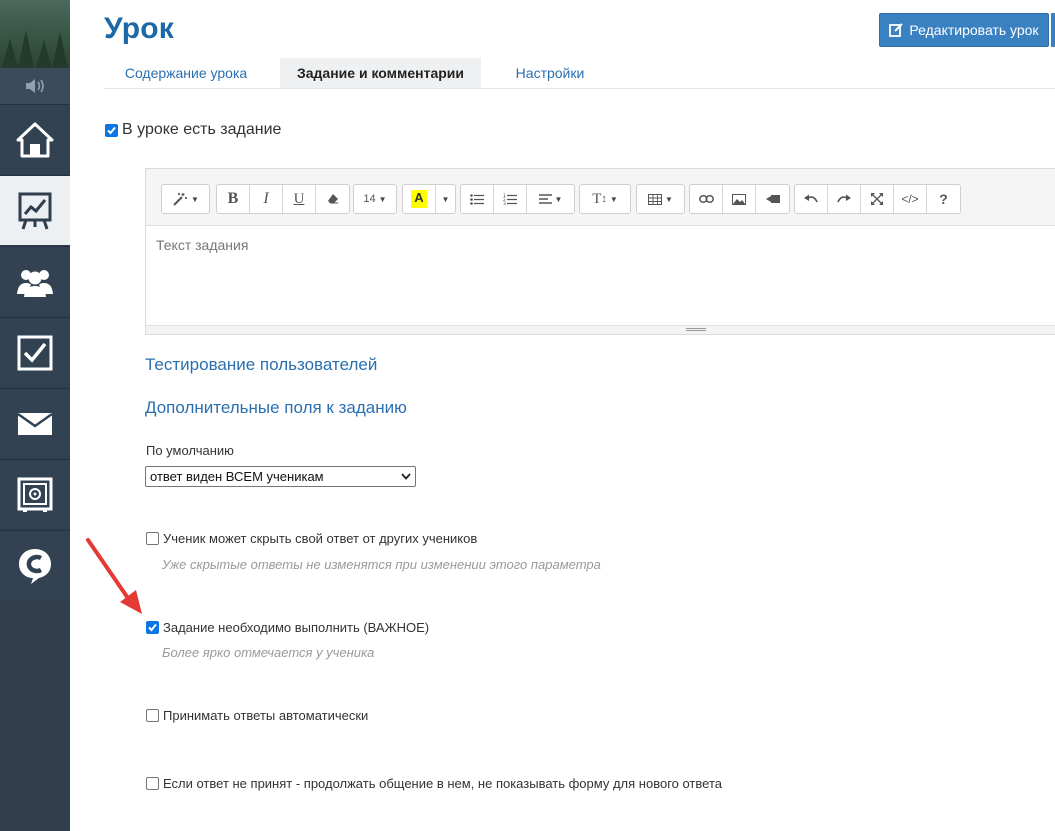 Image resolution: width=1055 pixels, height=831 pixels. I want to click on users-icon, so click(35, 283).